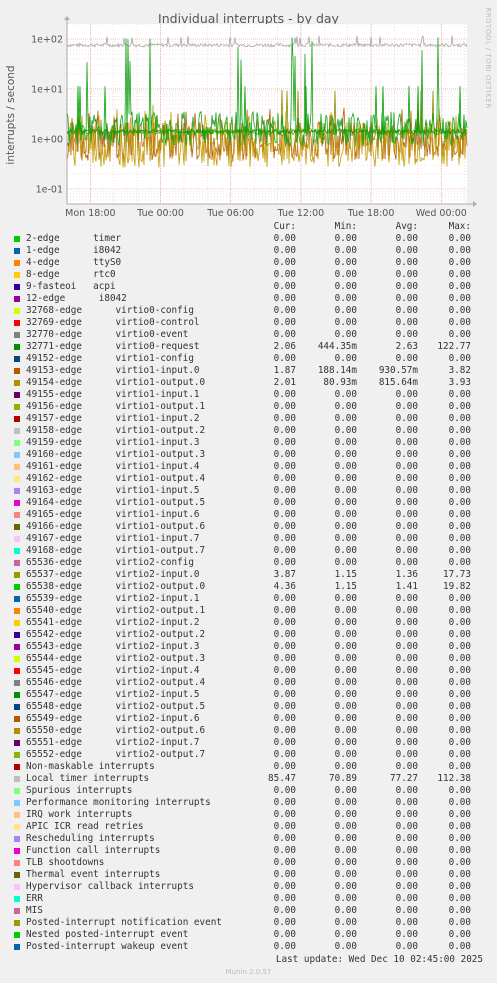  What do you see at coordinates (248, 239) in the screenshot?
I see `legend-row: 2-edge timer 0.00 0.00 0.00 0.00` at bounding box center [248, 239].